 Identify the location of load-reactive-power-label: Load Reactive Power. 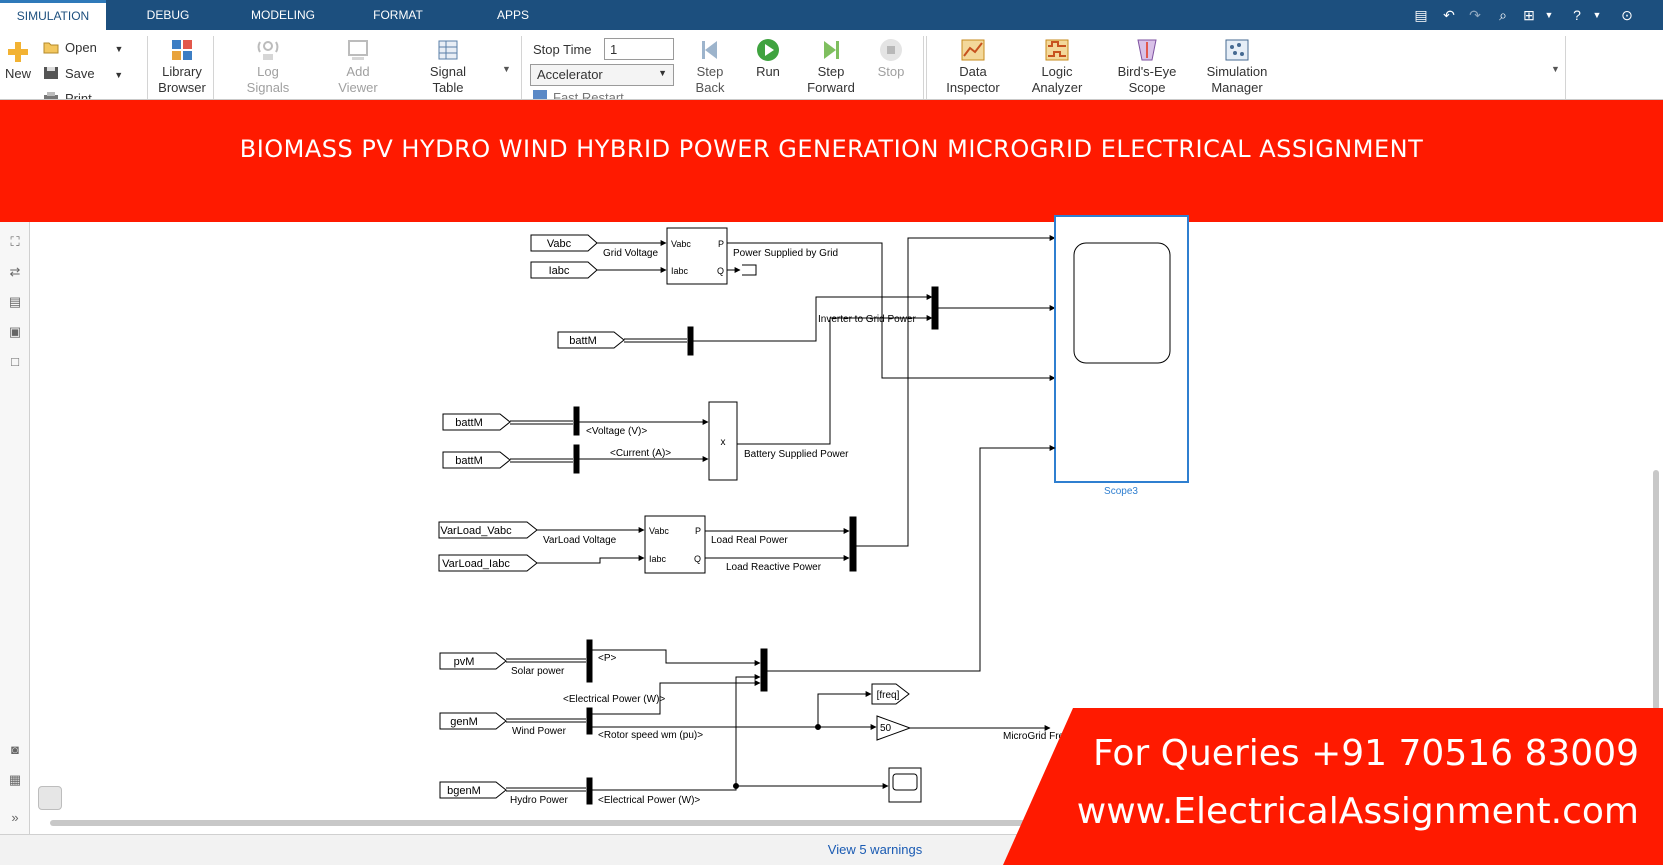
(774, 567).